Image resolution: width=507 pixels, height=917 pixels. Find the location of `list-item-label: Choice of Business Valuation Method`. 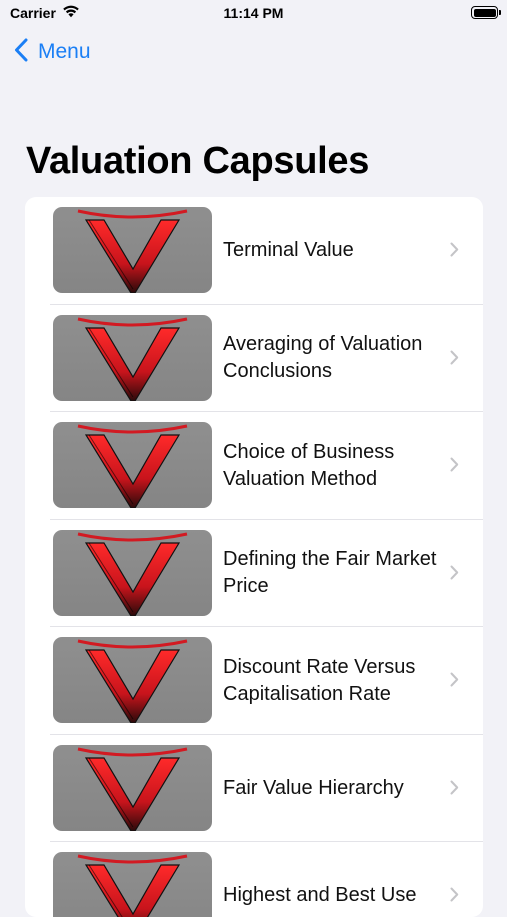

list-item-label: Choice of Business Valuation Method is located at coordinates (333, 465).